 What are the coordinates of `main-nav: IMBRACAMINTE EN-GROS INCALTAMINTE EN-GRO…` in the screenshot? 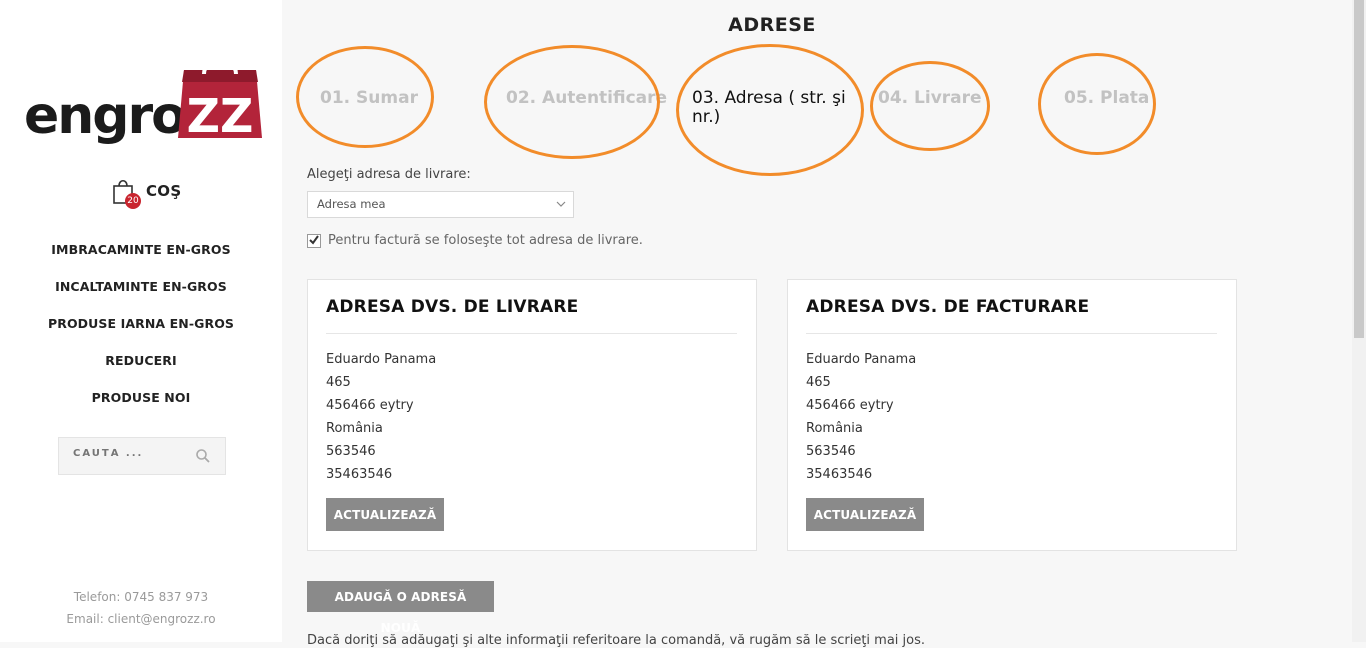 It's located at (141, 329).